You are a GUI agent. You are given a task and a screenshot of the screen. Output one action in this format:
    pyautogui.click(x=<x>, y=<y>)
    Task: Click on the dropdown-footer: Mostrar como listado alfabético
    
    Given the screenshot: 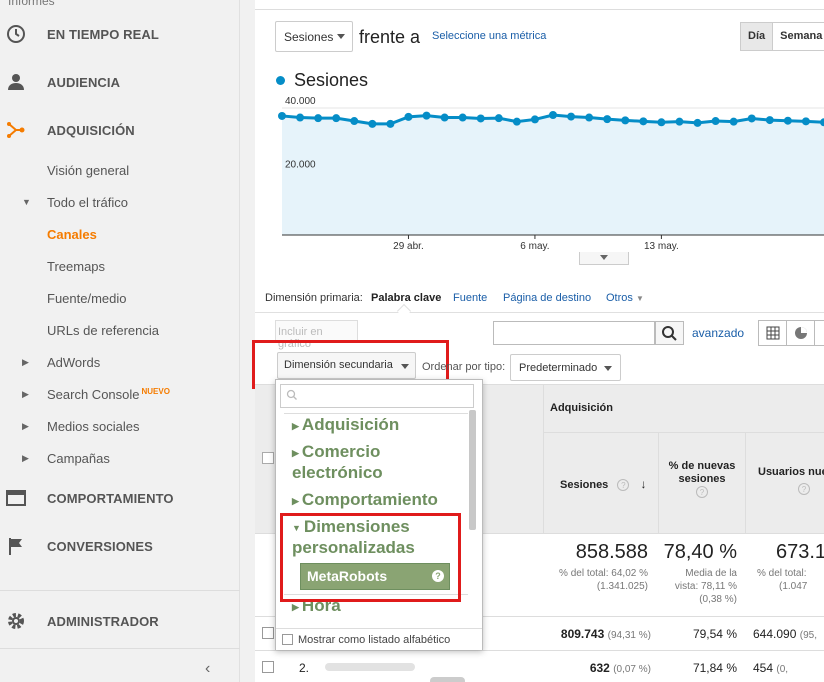 What is the action you would take?
    pyautogui.click(x=379, y=639)
    